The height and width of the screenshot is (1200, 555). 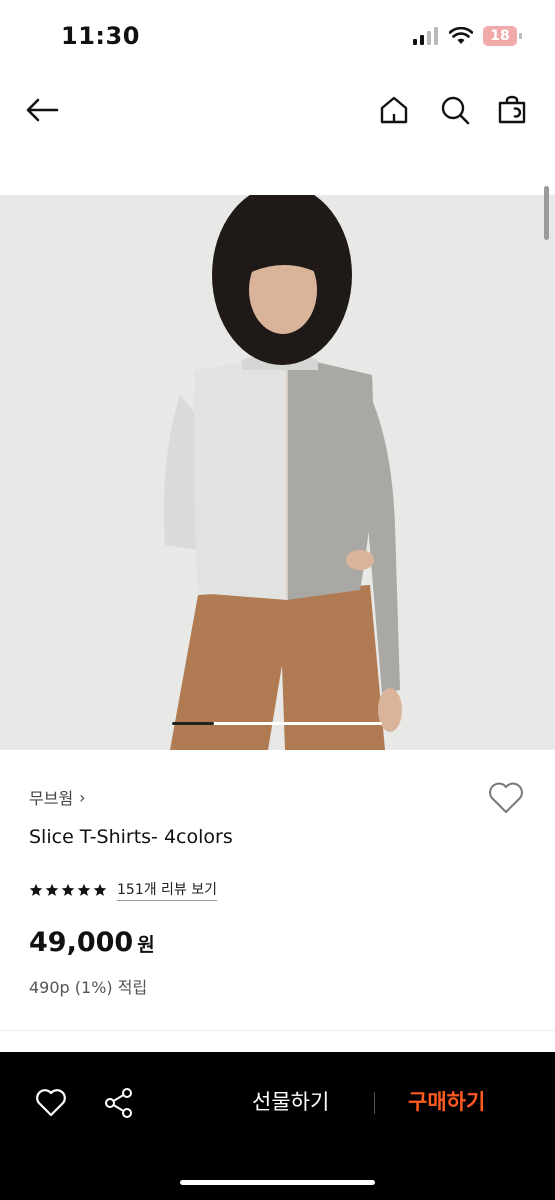 I want to click on rating-row: 151개 리뷰 보기, so click(x=123, y=890).